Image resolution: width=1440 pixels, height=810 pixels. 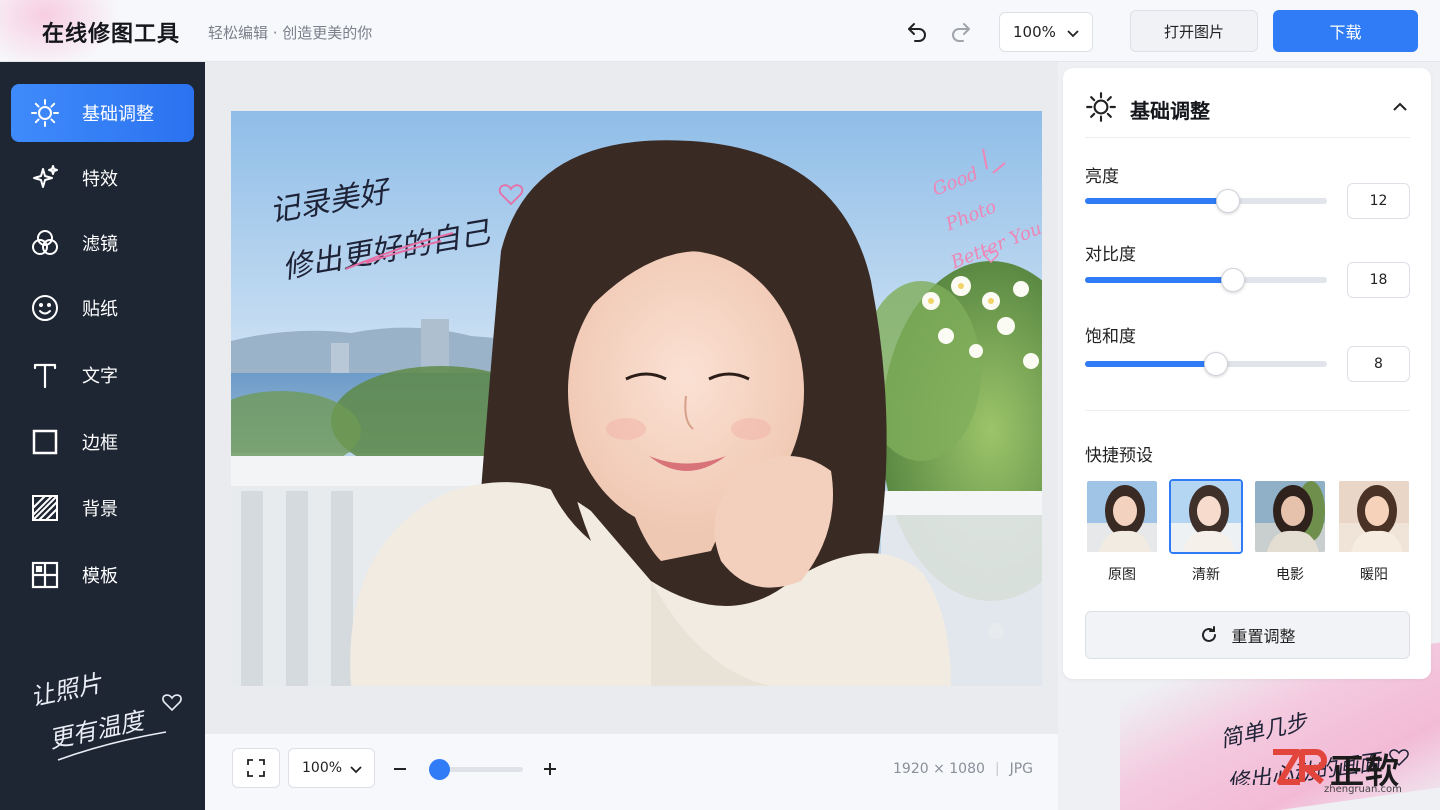 I want to click on fullscreen-icon, so click(x=256, y=768).